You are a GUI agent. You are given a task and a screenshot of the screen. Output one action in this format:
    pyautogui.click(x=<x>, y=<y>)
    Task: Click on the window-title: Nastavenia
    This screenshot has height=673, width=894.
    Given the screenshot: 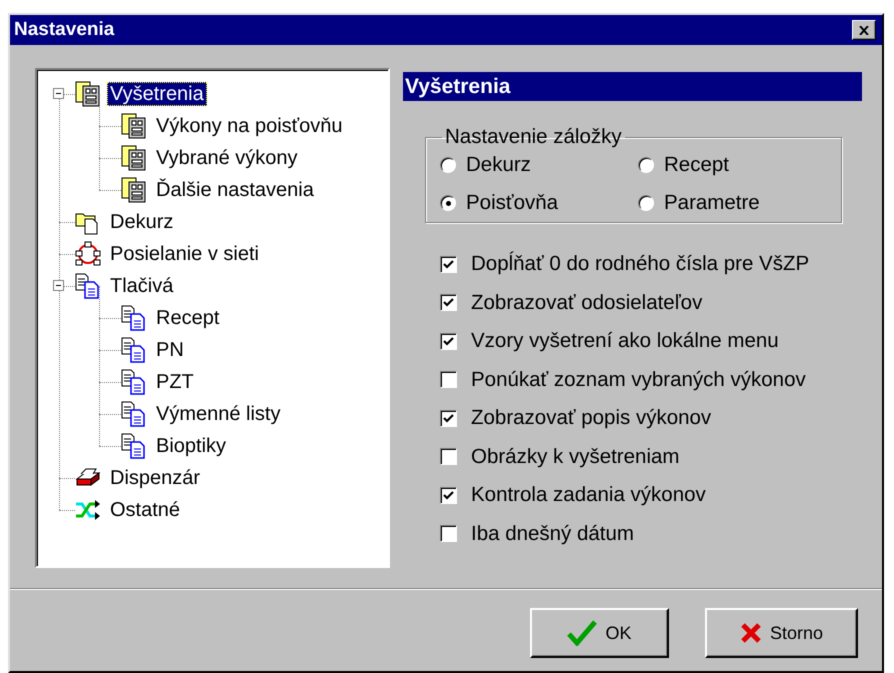 What is the action you would take?
    pyautogui.click(x=64, y=30)
    